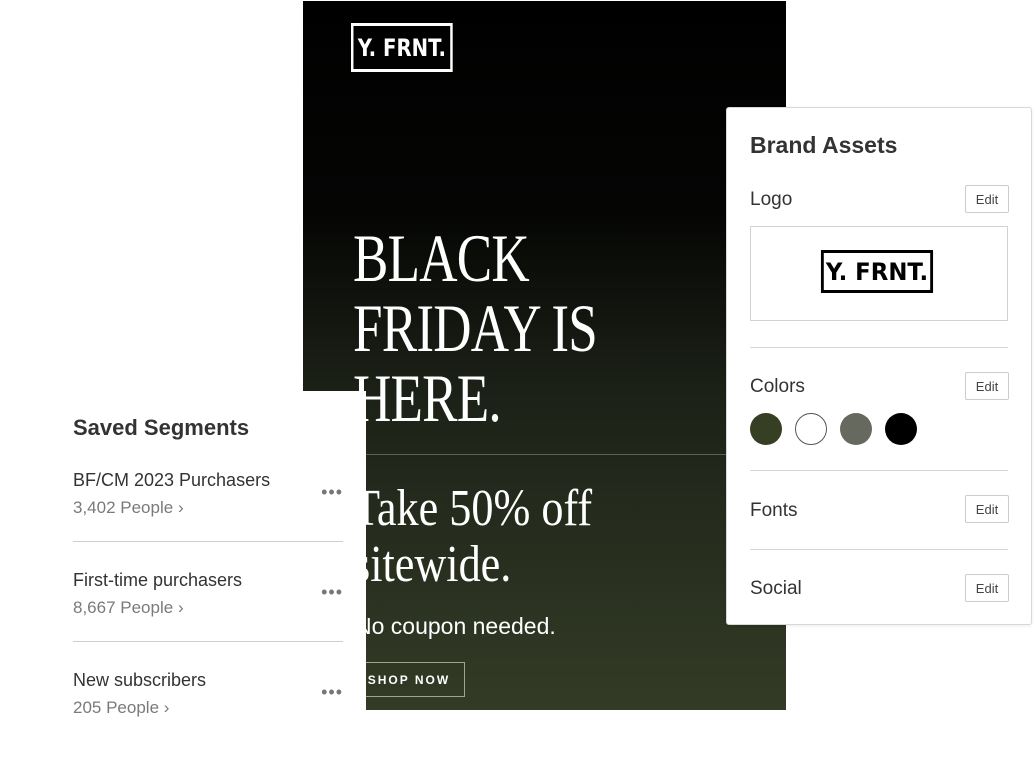  Describe the element at coordinates (123, 607) in the screenshot. I see `segment-count: 8,667 People` at that location.